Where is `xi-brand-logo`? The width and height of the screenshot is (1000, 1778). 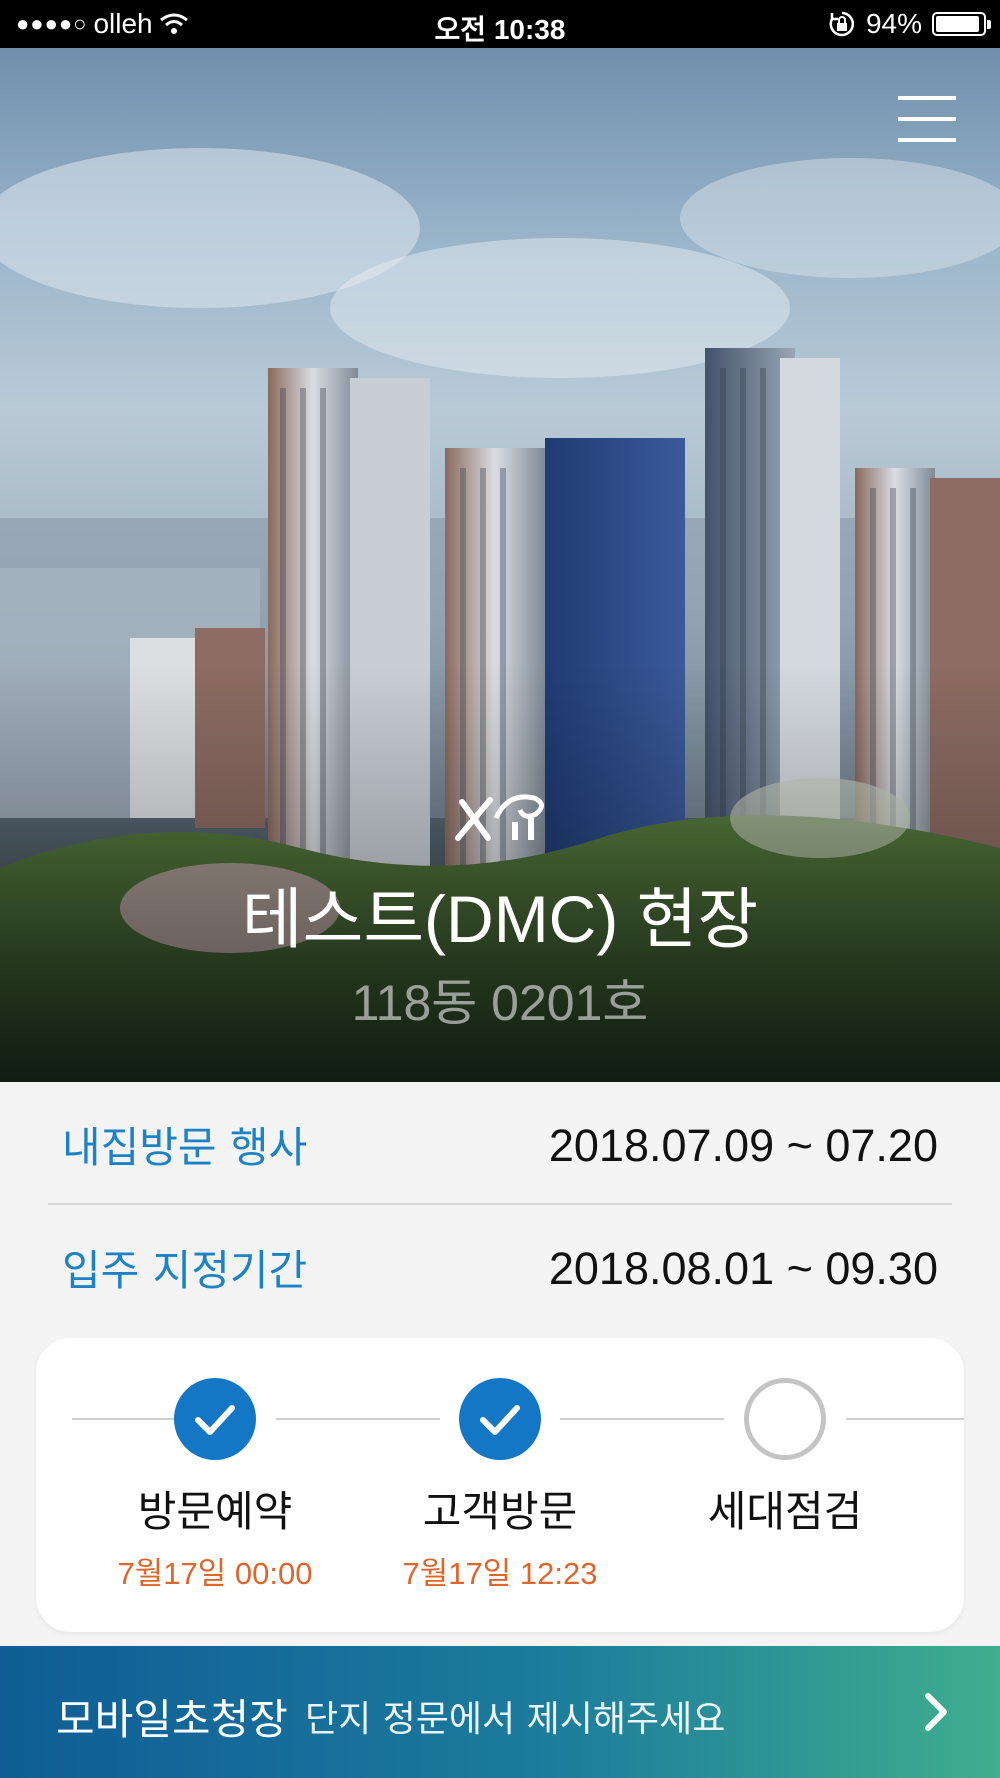 xi-brand-logo is located at coordinates (499, 817).